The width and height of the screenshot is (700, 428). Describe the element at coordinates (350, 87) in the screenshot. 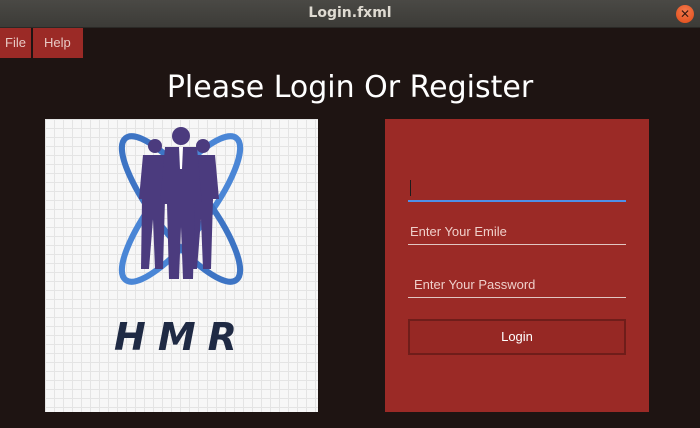

I see `page-title: Please Login Or Register` at that location.